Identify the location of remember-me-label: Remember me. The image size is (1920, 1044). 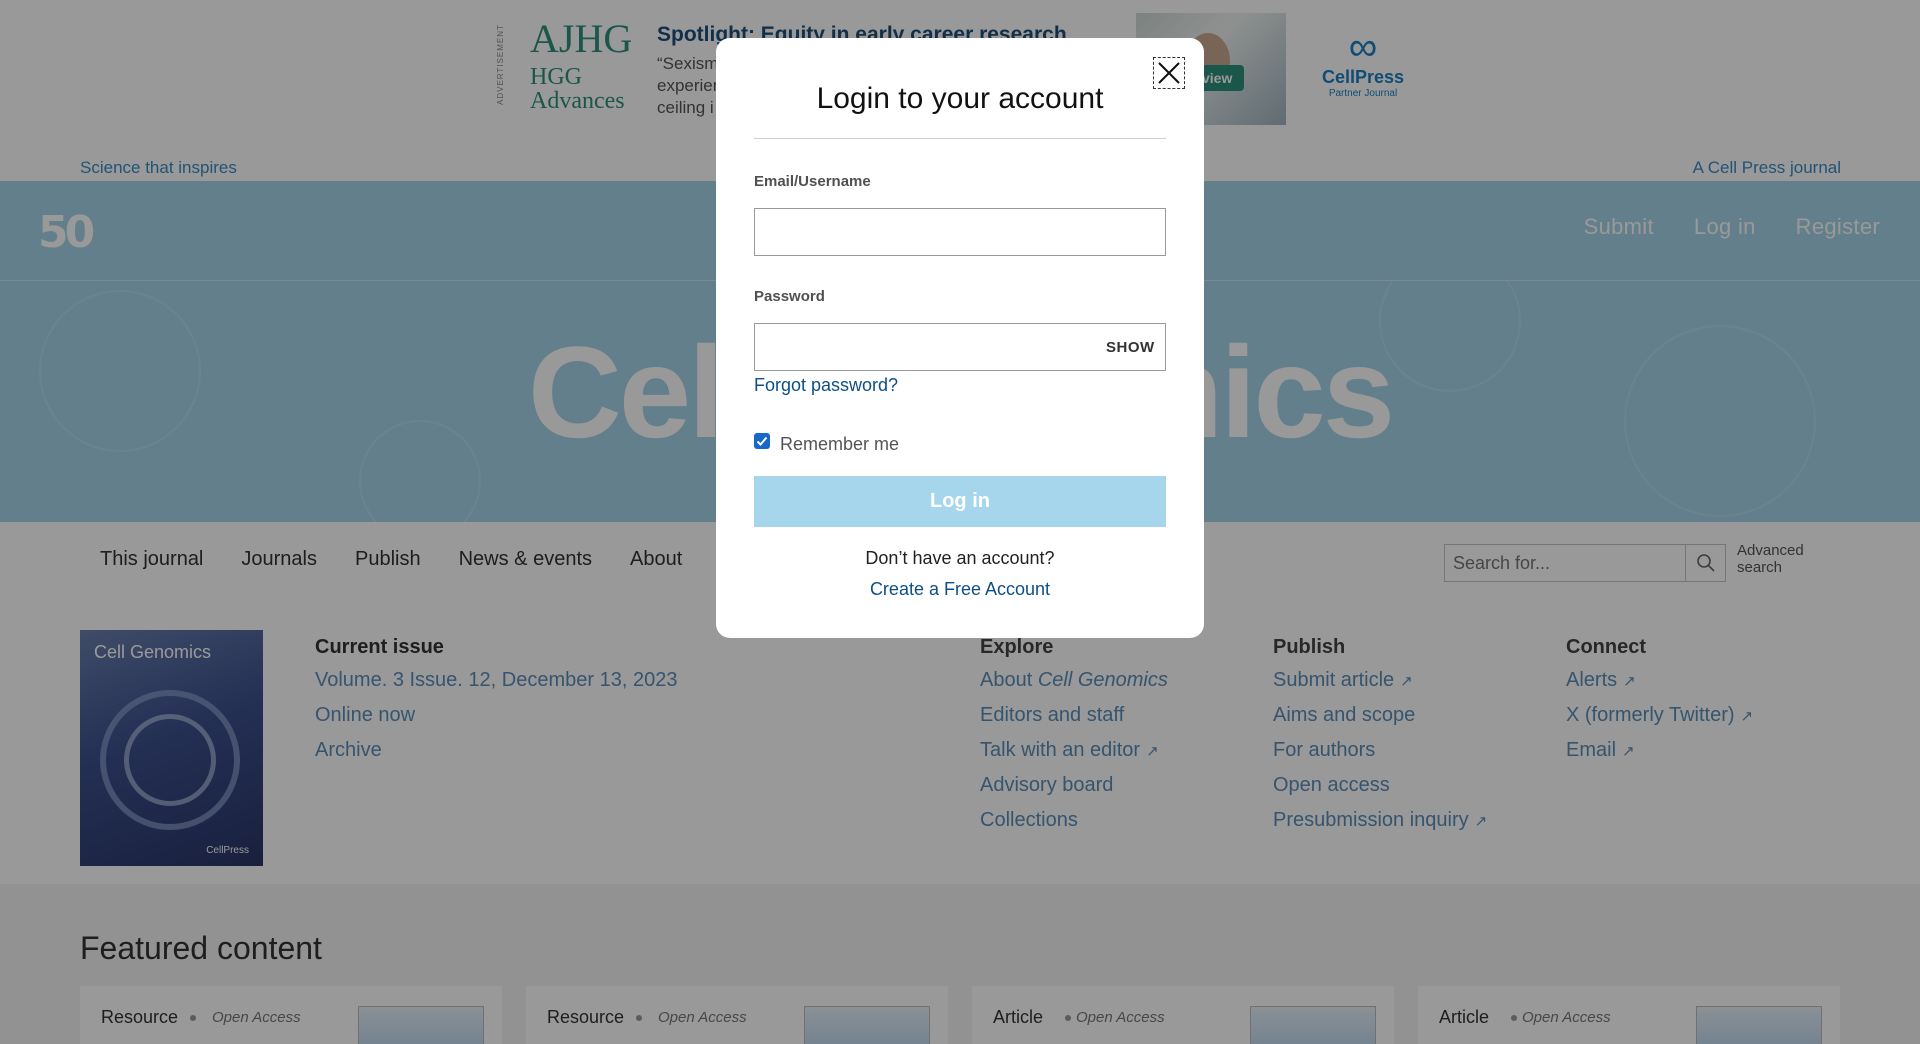
(839, 444).